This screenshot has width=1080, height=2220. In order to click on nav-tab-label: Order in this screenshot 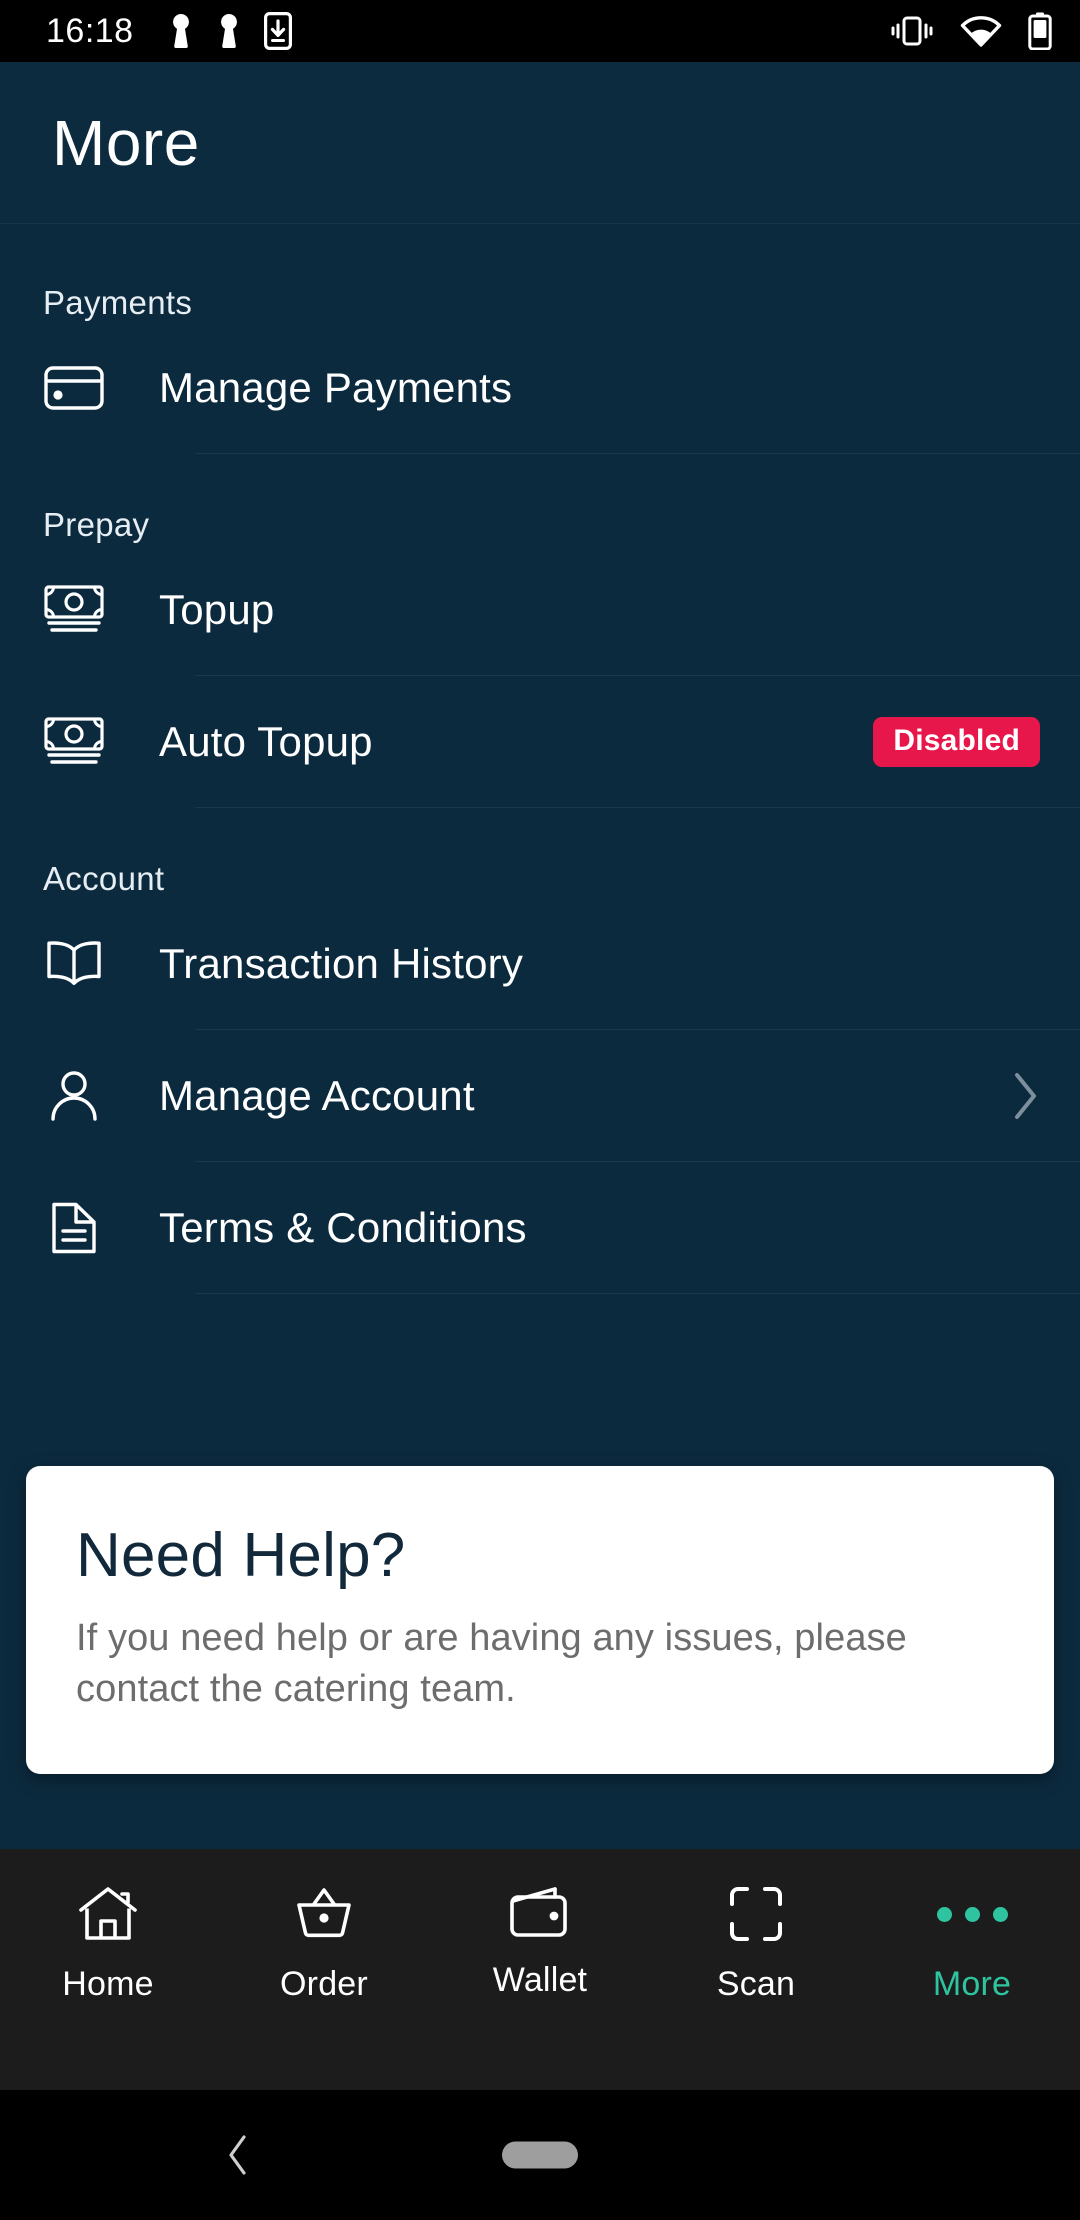, I will do `click(324, 1984)`.